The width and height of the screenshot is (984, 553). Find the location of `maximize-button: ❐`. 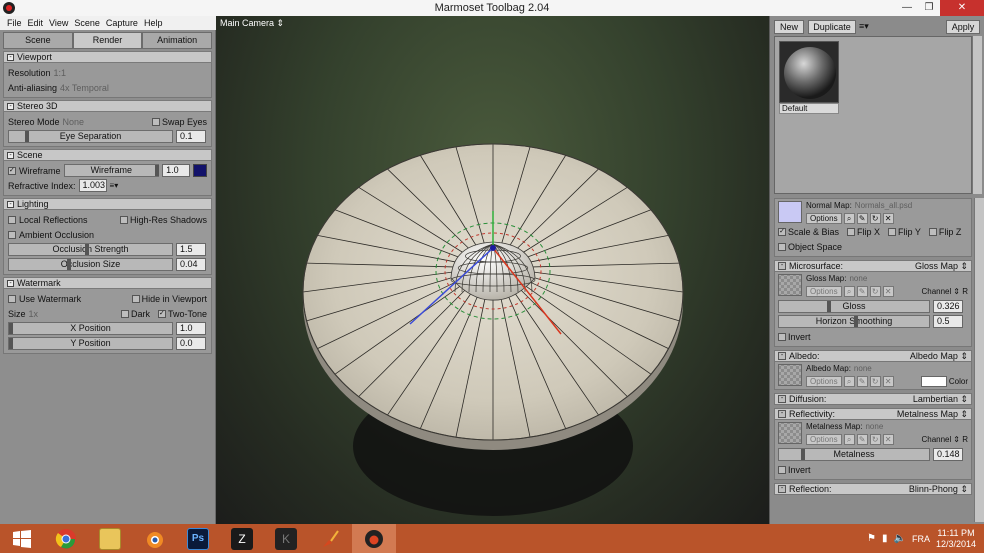

maximize-button: ❐ is located at coordinates (929, 8).